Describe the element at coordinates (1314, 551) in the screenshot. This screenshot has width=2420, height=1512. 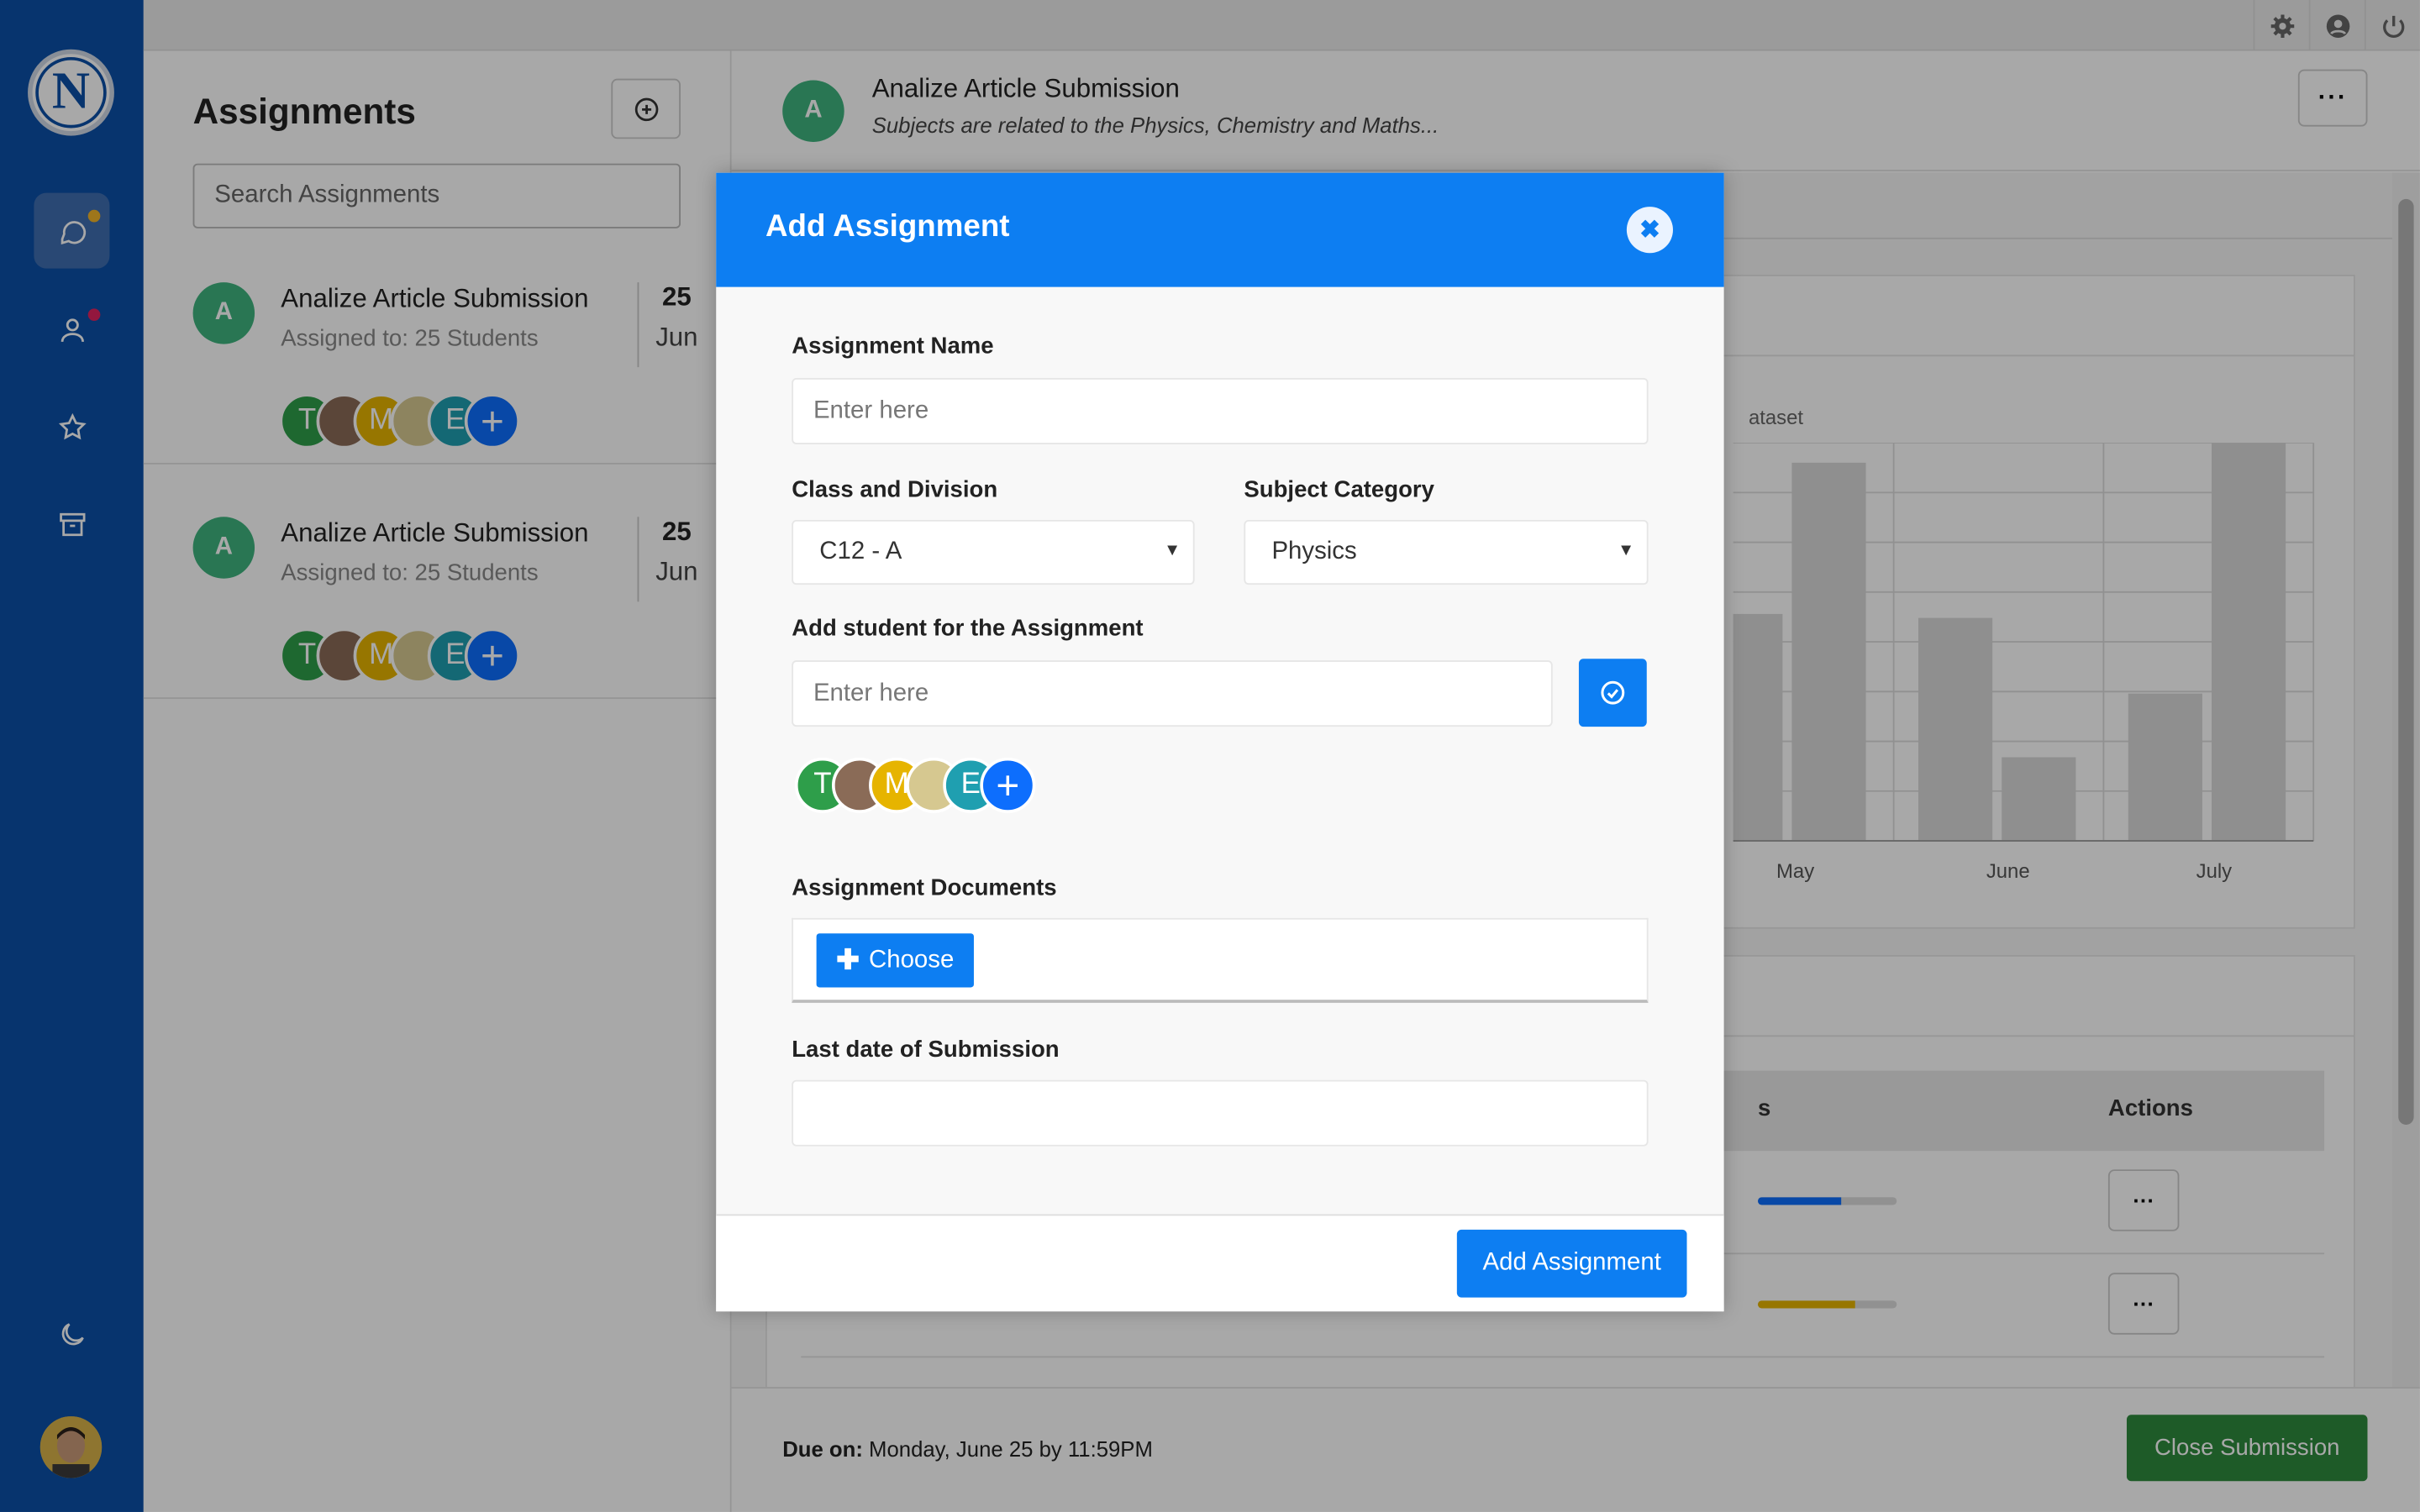
I see `subject-category-value: Physics` at that location.